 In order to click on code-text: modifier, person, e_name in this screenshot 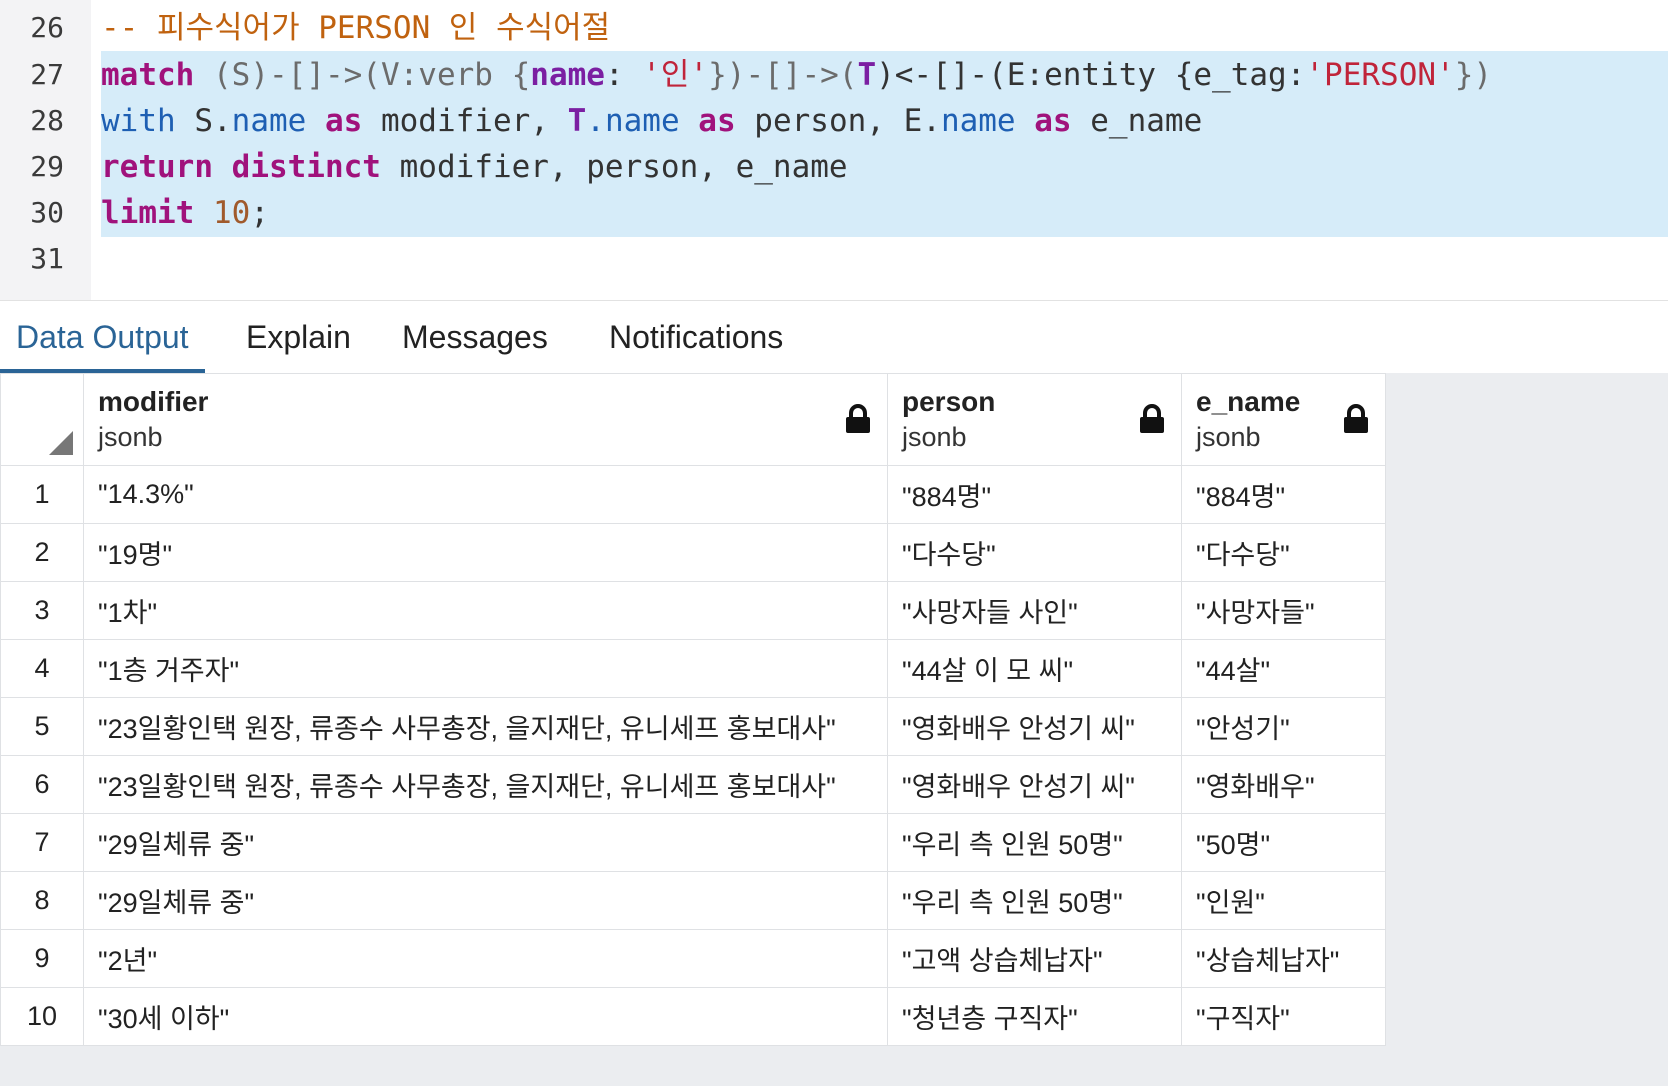, I will do `click(614, 167)`.